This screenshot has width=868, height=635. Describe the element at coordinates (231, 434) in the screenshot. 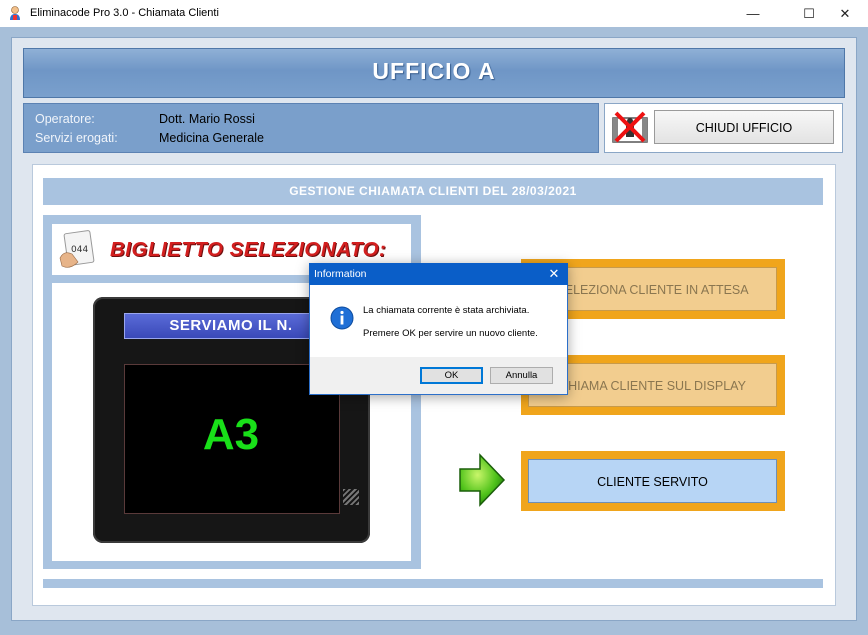

I see `current-ticket-number: A3` at that location.